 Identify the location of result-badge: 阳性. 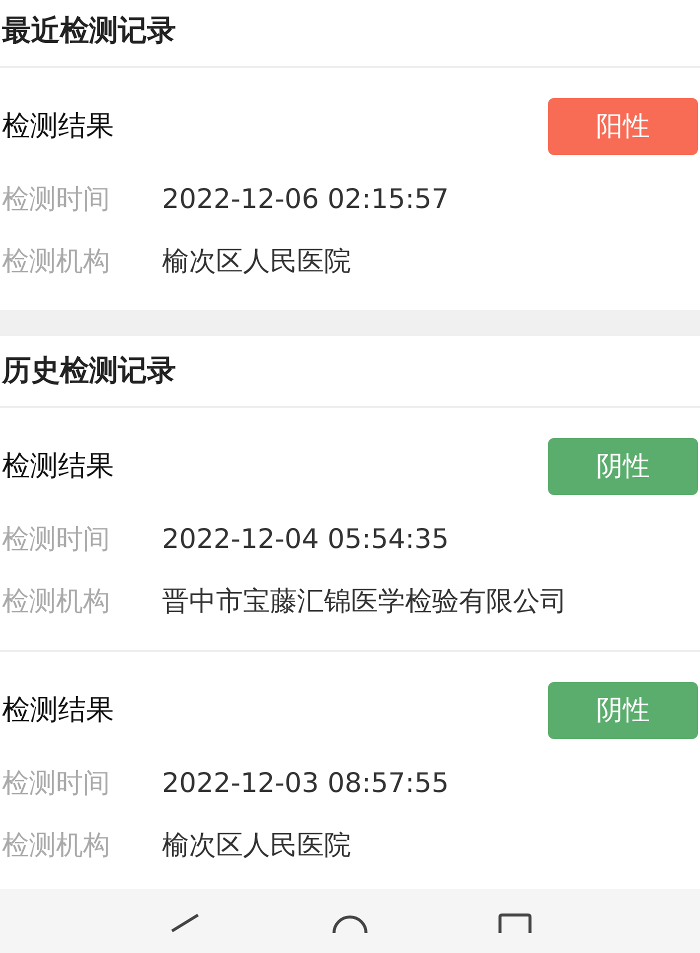
(623, 126).